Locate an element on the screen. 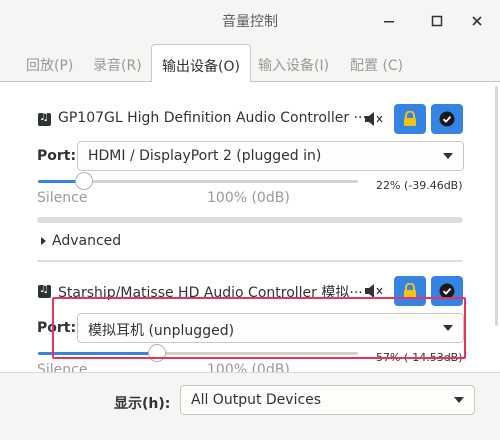 The height and width of the screenshot is (440, 500). show-label: 显示(h): is located at coordinates (142, 404).